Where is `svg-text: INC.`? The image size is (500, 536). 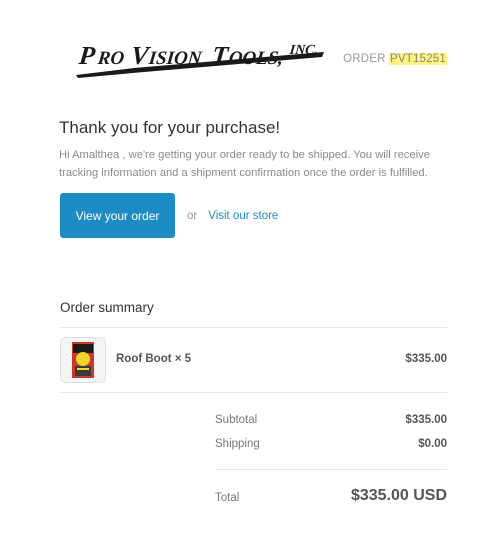
svg-text: INC. is located at coordinates (303, 50).